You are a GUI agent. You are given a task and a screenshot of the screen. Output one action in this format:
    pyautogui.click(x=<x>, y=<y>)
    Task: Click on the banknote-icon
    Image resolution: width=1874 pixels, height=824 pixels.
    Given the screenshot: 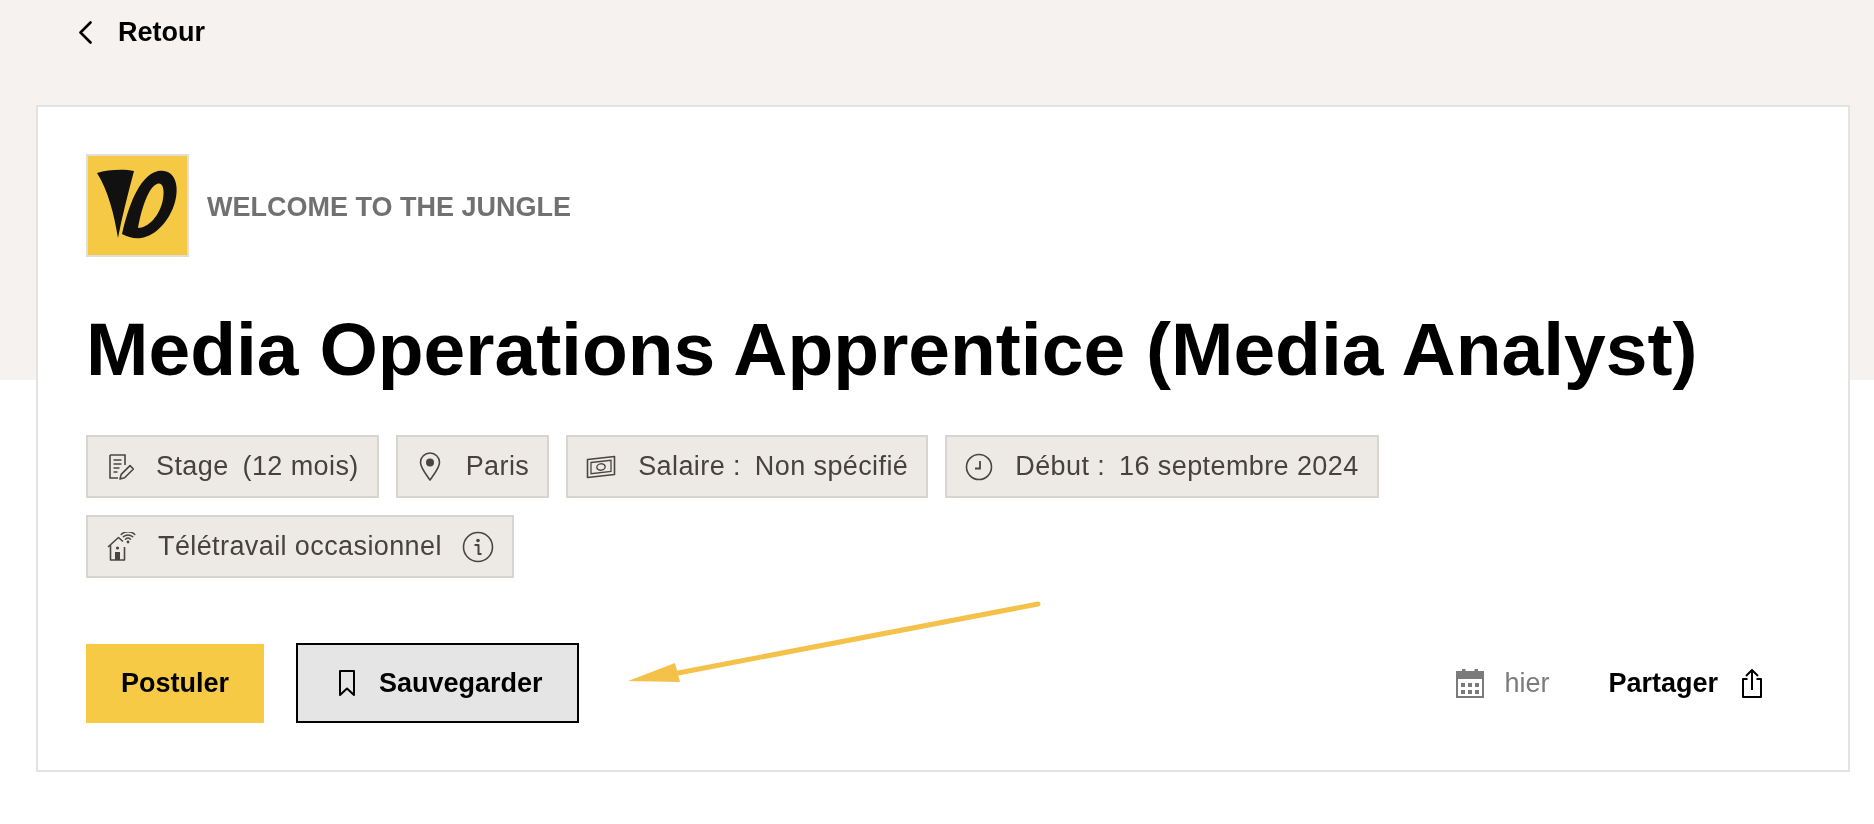 What is the action you would take?
    pyautogui.click(x=601, y=466)
    